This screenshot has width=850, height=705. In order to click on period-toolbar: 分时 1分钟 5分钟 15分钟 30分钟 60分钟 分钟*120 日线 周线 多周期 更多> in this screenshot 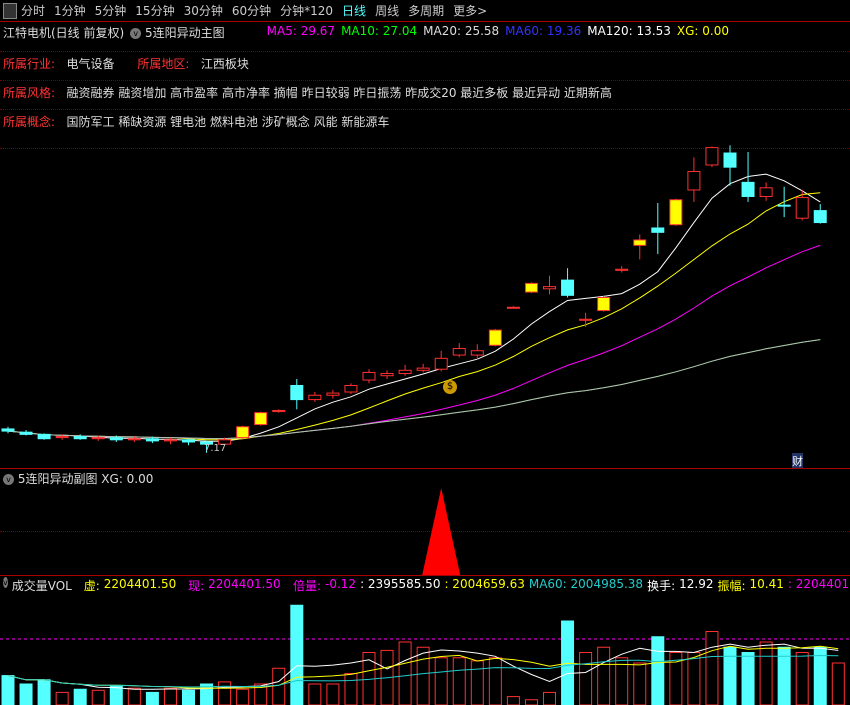, I will do `click(425, 11)`.